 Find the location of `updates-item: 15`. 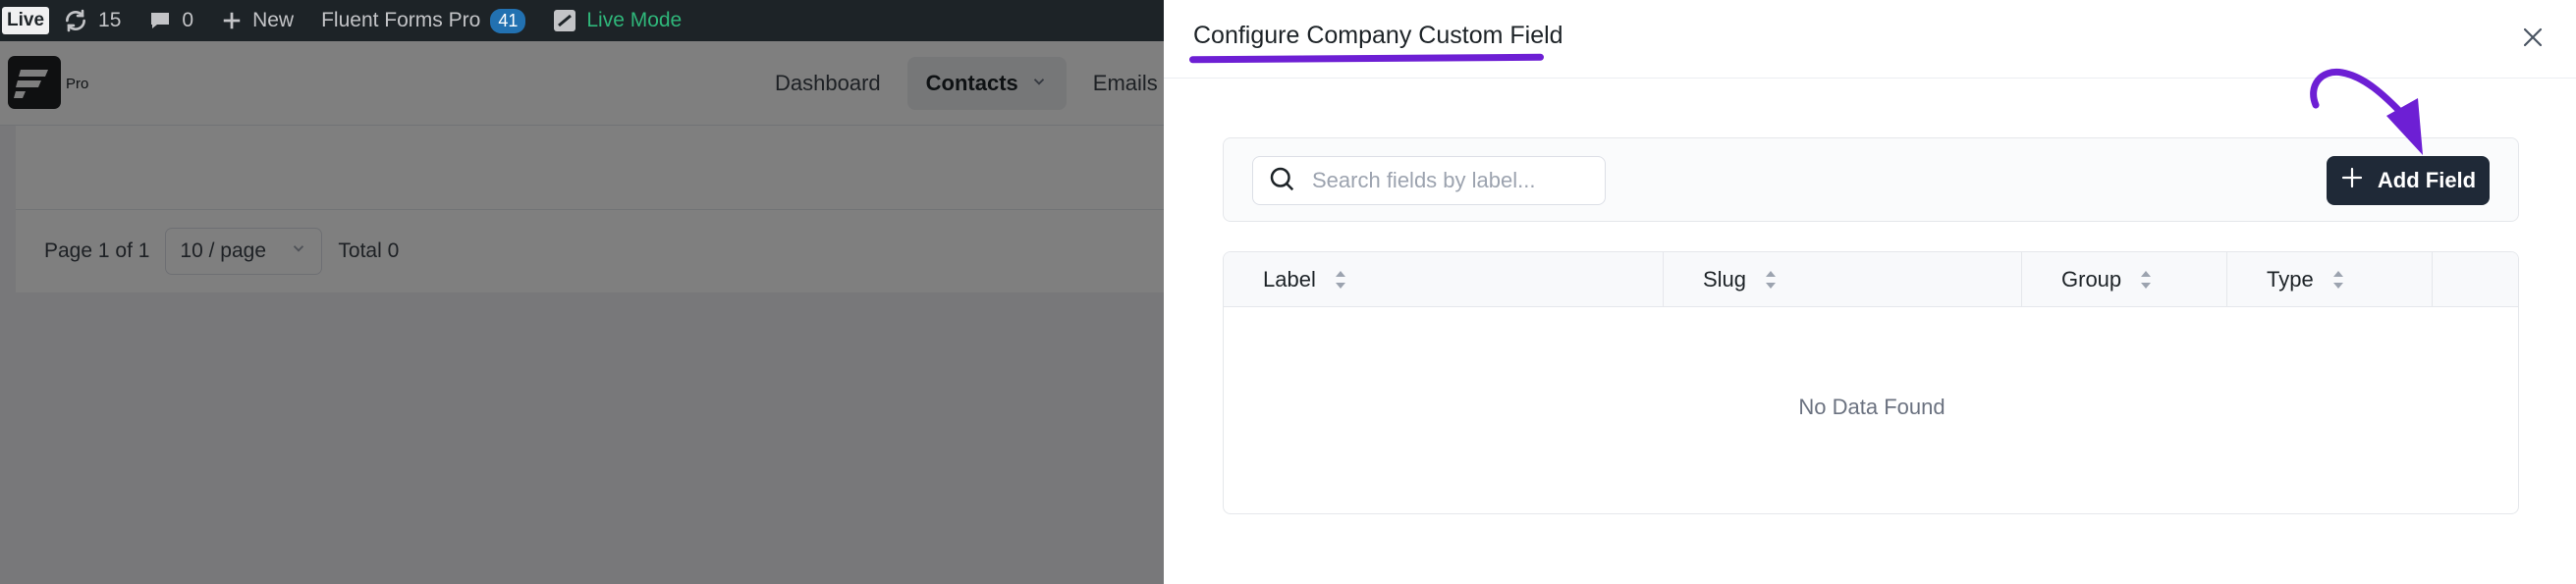

updates-item: 15 is located at coordinates (92, 20).